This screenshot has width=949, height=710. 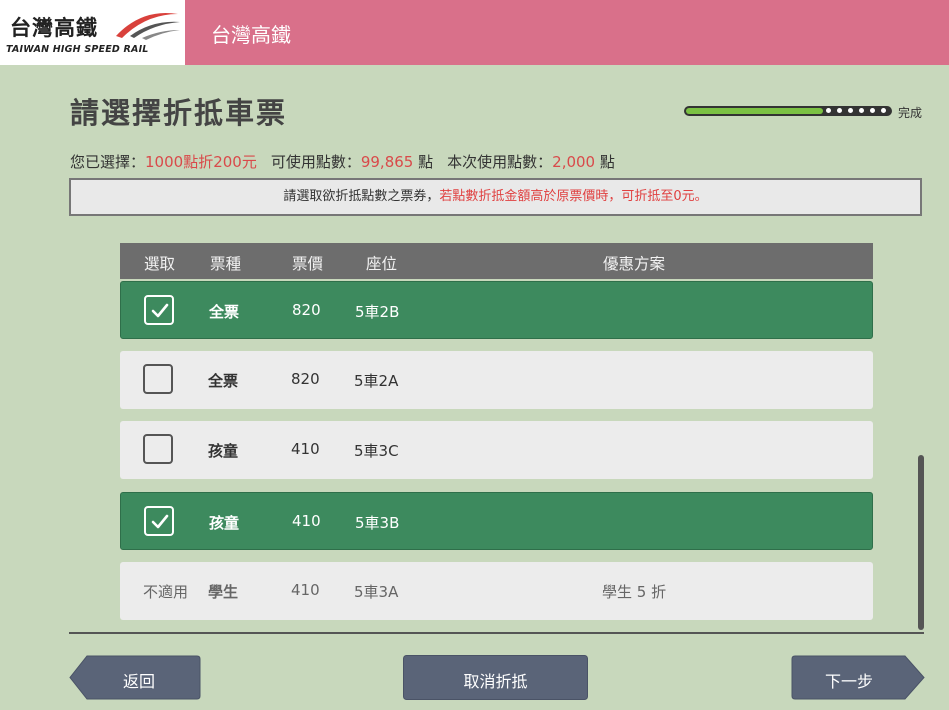 What do you see at coordinates (607, 162) in the screenshot?
I see `used-unit: 點` at bounding box center [607, 162].